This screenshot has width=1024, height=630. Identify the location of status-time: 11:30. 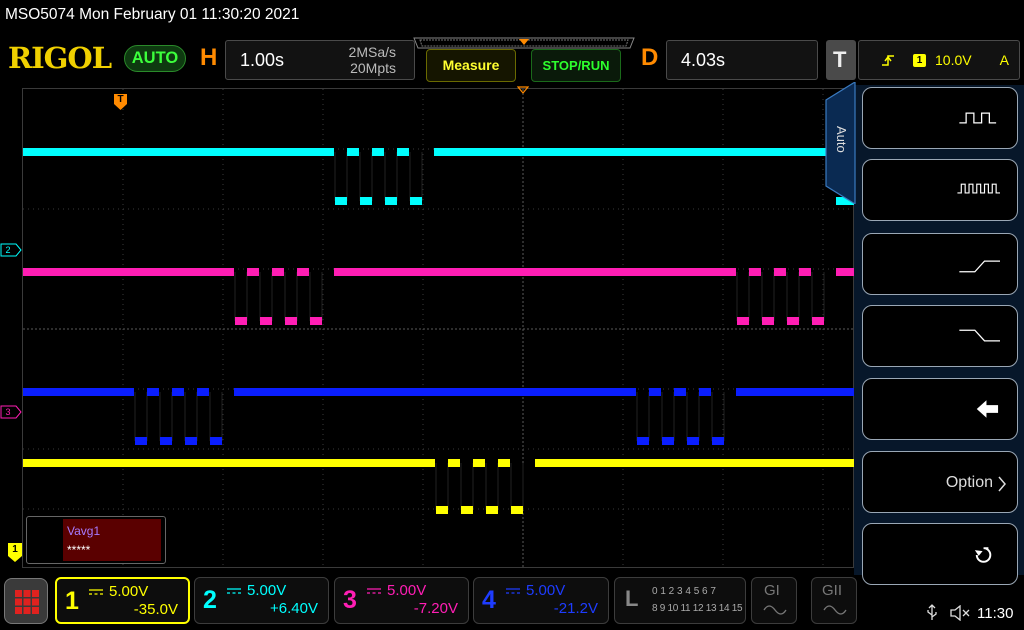
(995, 613).